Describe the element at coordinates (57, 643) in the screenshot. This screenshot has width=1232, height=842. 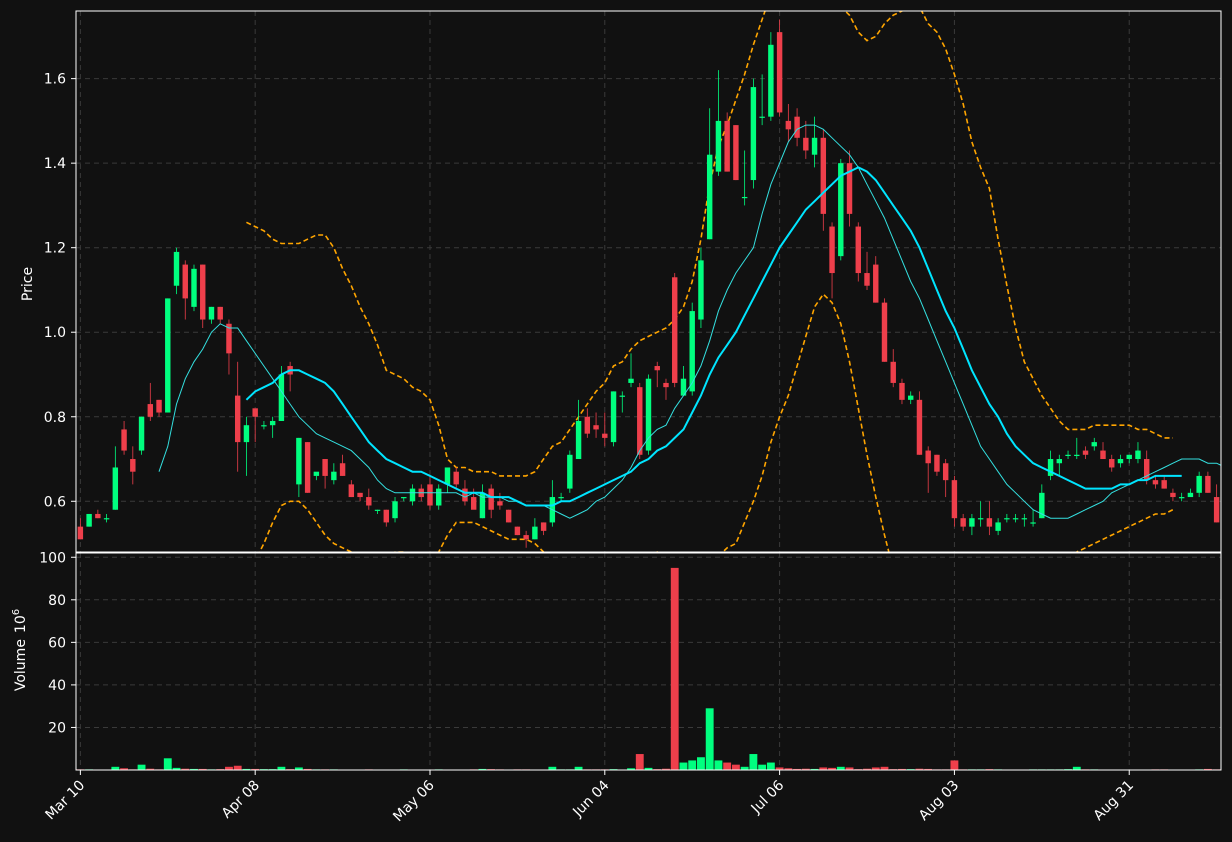
I see `volume-tick-label-2: 60` at that location.